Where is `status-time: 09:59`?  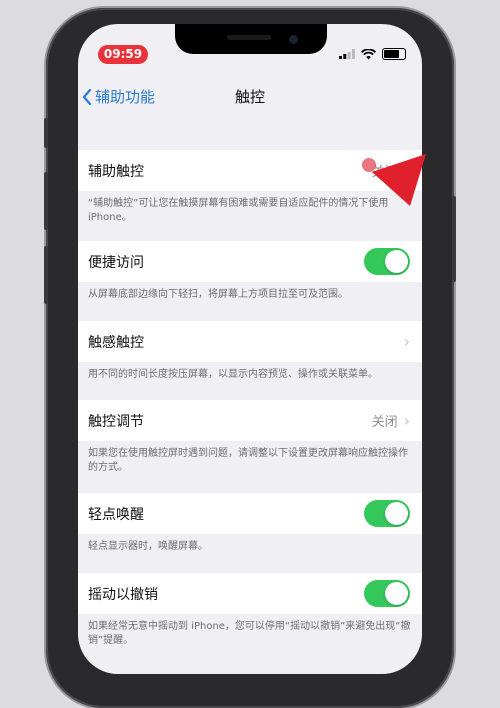 status-time: 09:59 is located at coordinates (123, 54).